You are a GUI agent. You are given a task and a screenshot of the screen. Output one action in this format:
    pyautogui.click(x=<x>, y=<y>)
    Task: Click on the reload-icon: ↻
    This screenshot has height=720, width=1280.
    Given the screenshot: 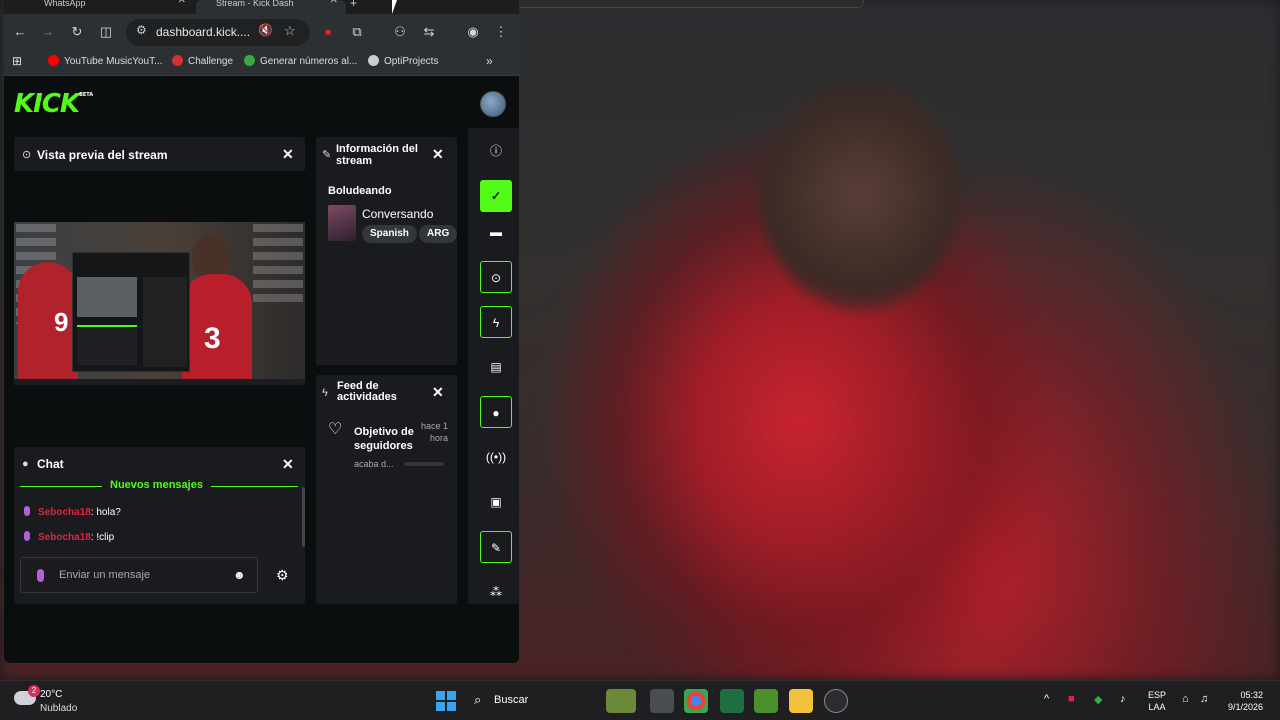 What is the action you would take?
    pyautogui.click(x=77, y=32)
    